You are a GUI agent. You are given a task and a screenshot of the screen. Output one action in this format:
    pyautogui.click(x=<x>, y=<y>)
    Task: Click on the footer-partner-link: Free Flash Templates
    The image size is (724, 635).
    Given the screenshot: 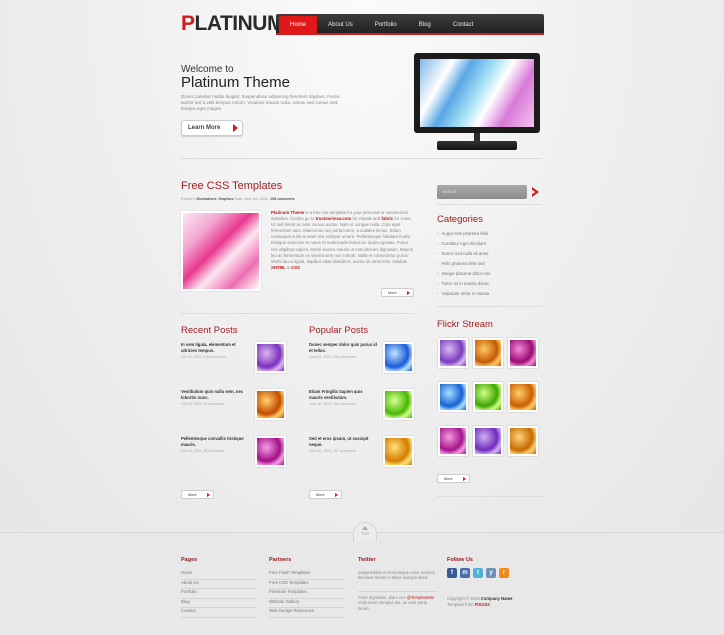 What is the action you would take?
    pyautogui.click(x=307, y=575)
    